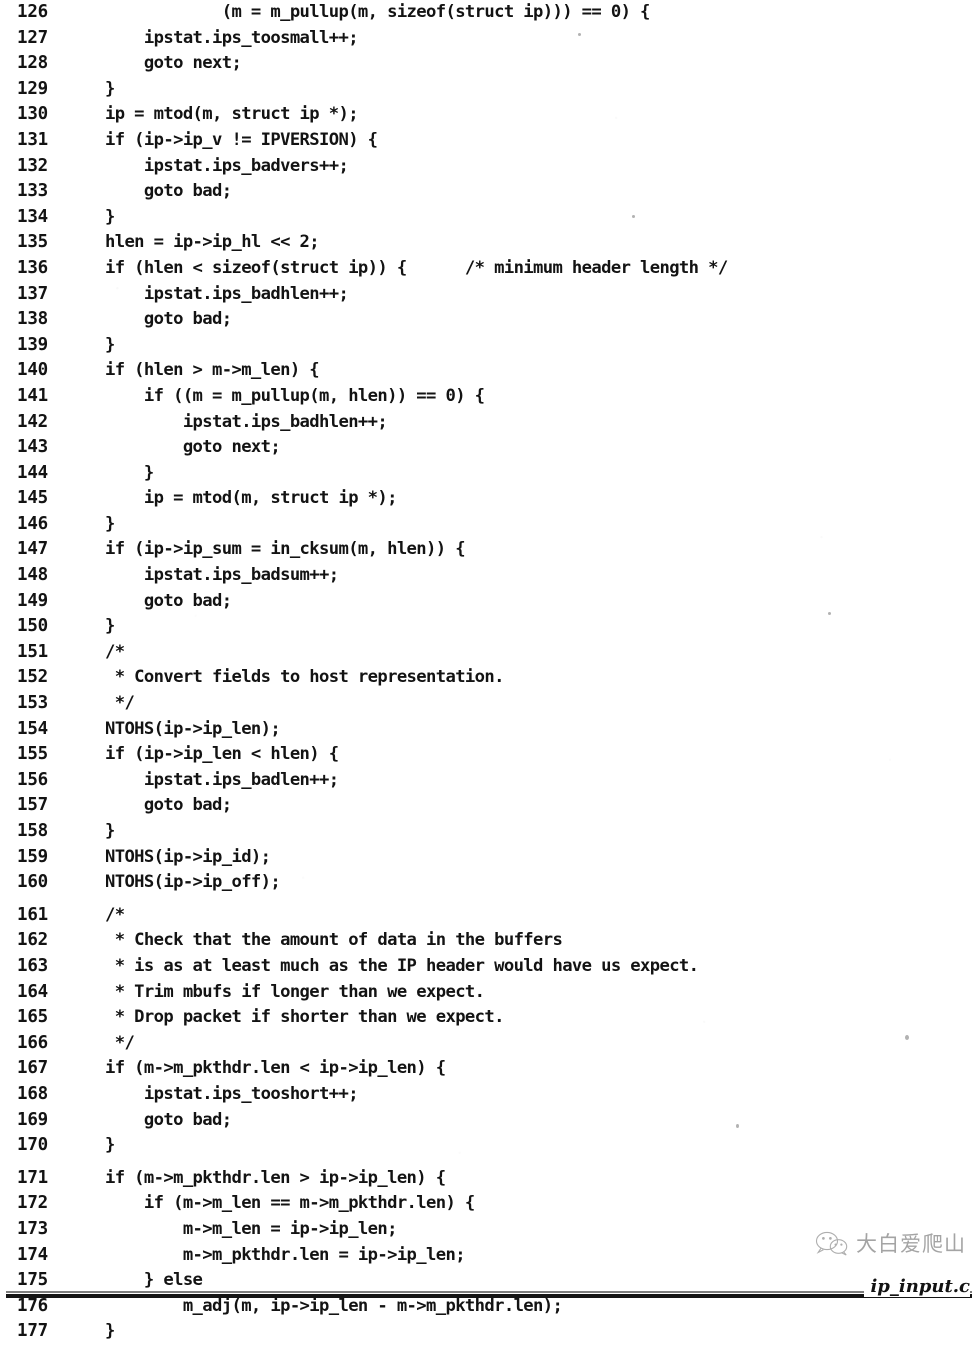 The image size is (978, 1345). What do you see at coordinates (33, 549) in the screenshot?
I see `line-number: 147` at bounding box center [33, 549].